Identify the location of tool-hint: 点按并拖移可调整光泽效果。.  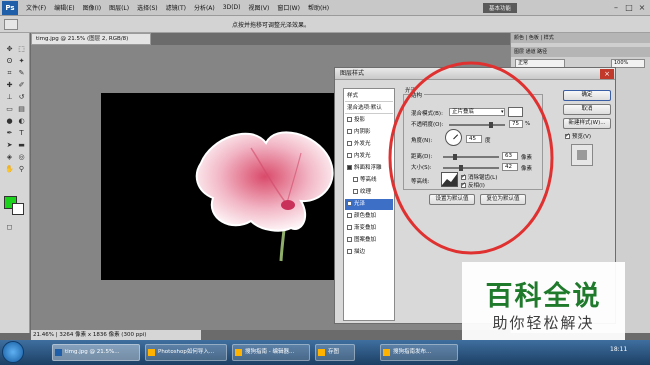
(271, 25).